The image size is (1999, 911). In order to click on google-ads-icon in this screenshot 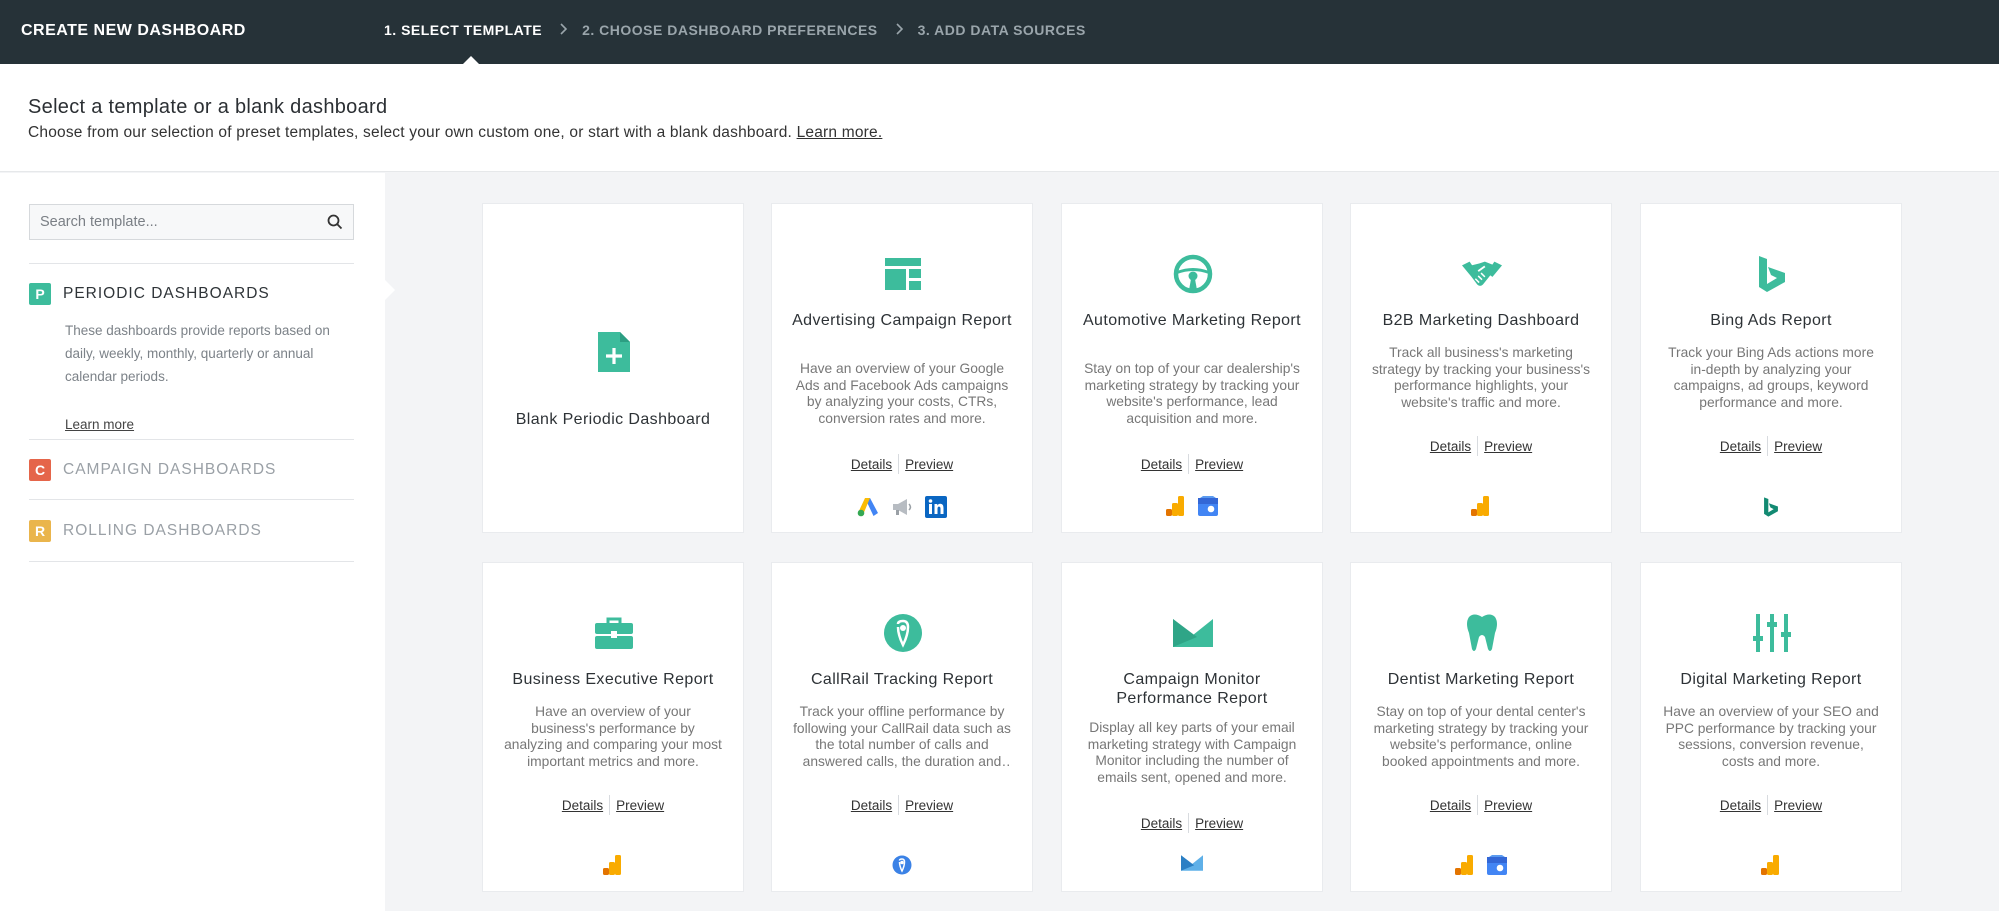, I will do `click(867, 507)`.